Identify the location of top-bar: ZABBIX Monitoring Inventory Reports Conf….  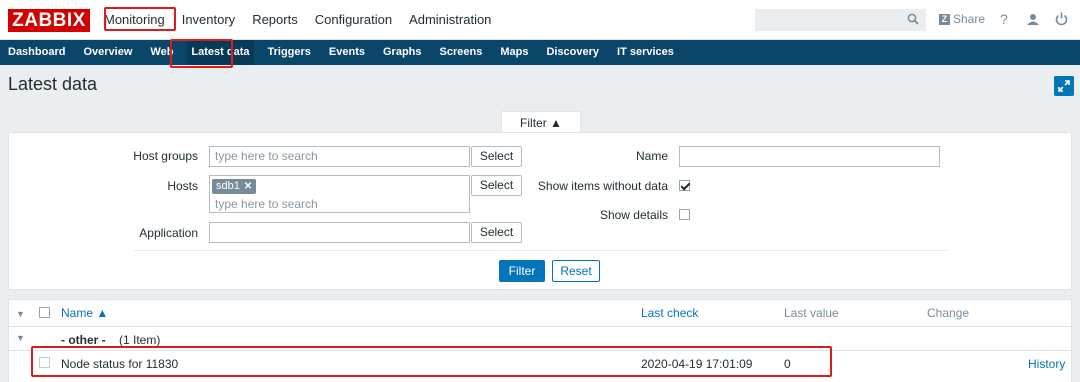
(540, 20).